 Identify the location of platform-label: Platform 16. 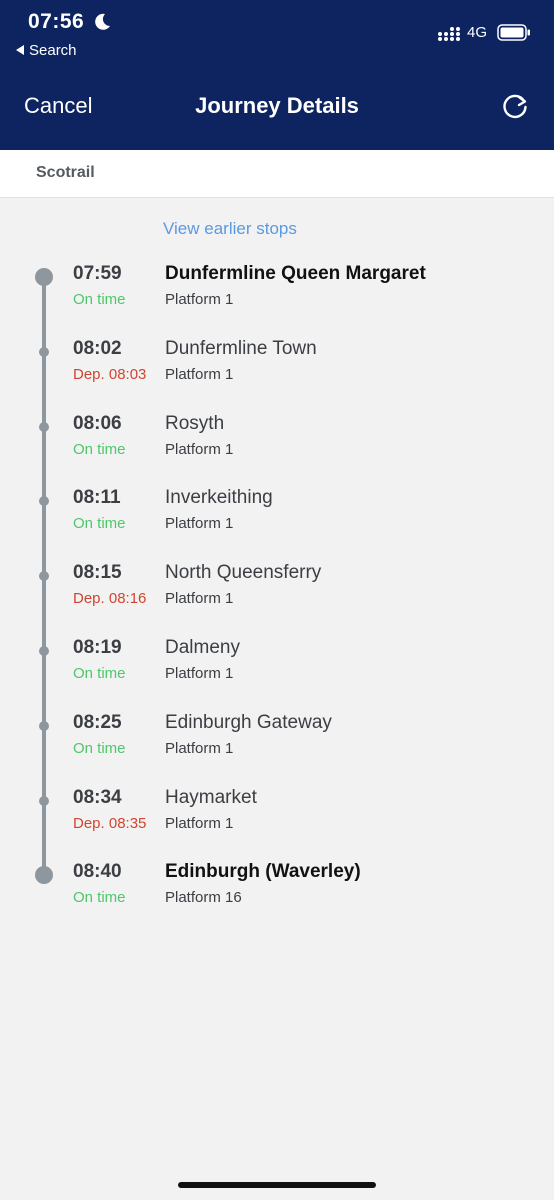
(203, 897).